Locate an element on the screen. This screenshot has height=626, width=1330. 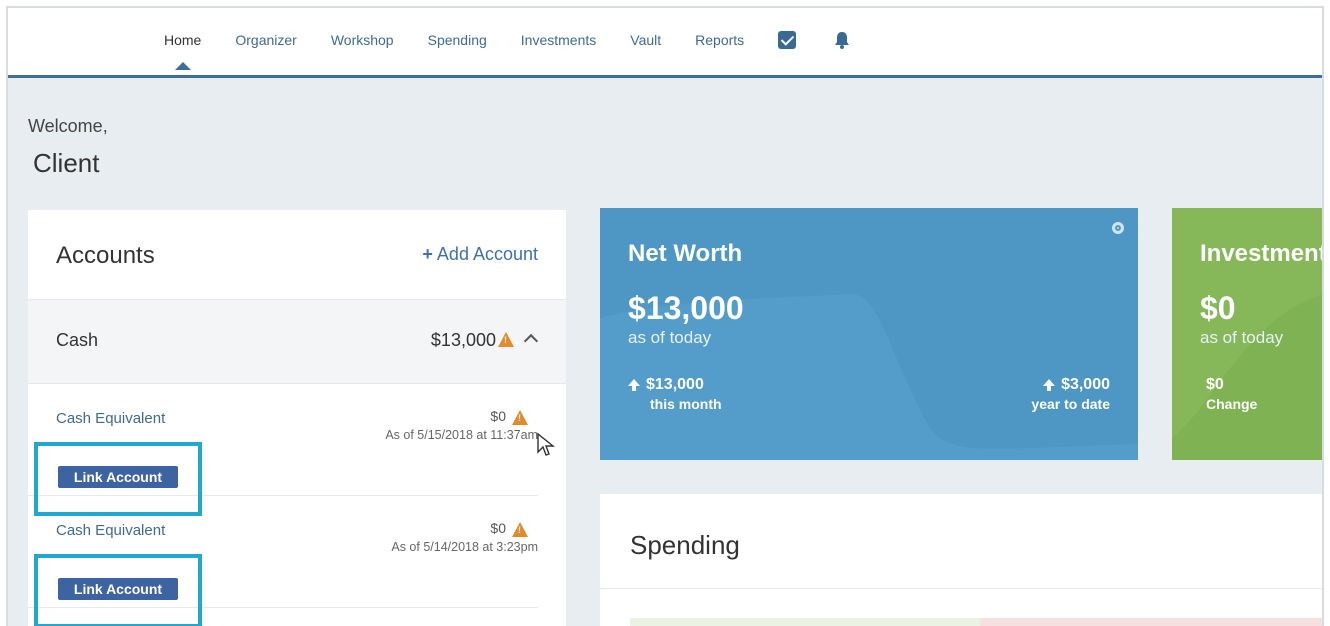
ytd-value: $3,000 is located at coordinates (1085, 384).